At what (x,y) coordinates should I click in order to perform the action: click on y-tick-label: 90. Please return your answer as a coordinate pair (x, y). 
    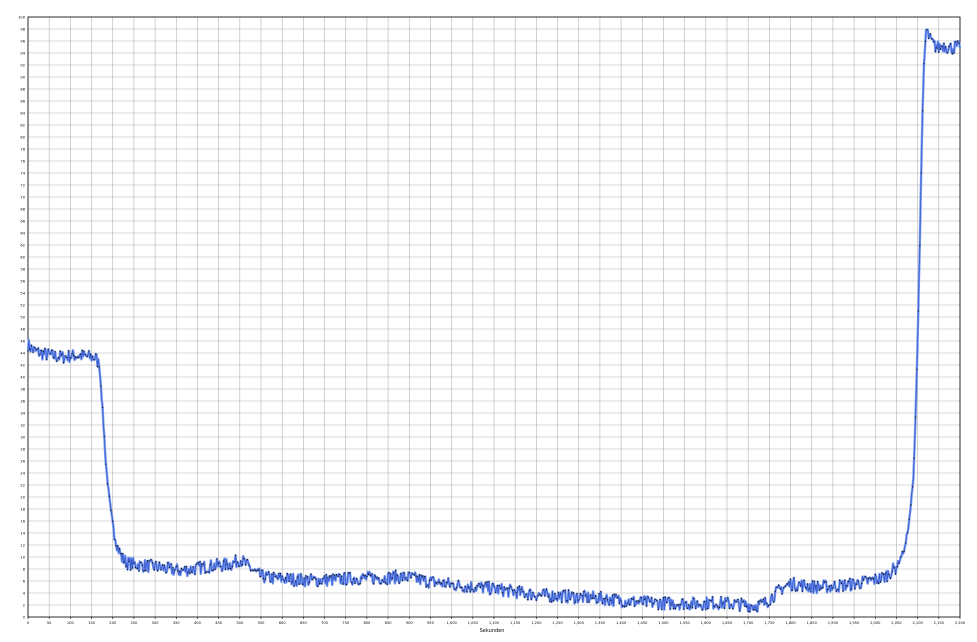
    Looking at the image, I should click on (22, 78).